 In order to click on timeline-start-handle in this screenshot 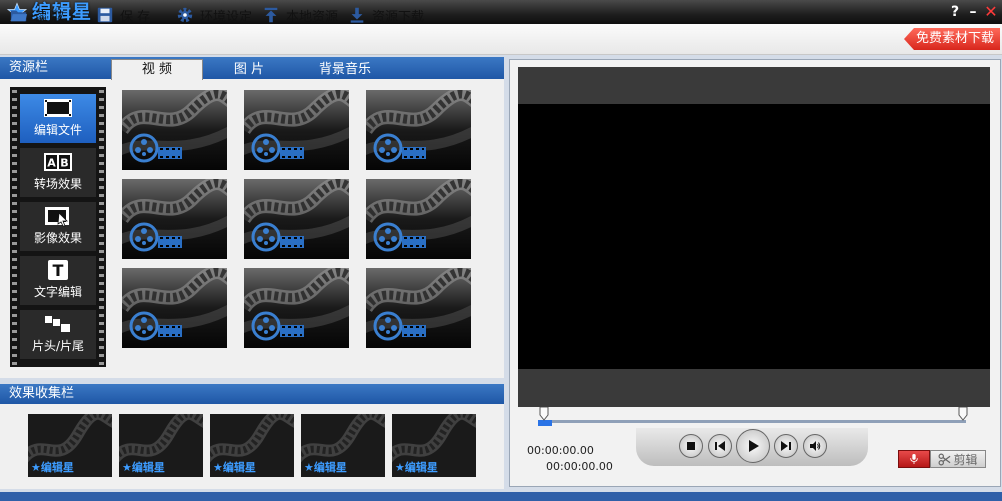, I will do `click(544, 414)`.